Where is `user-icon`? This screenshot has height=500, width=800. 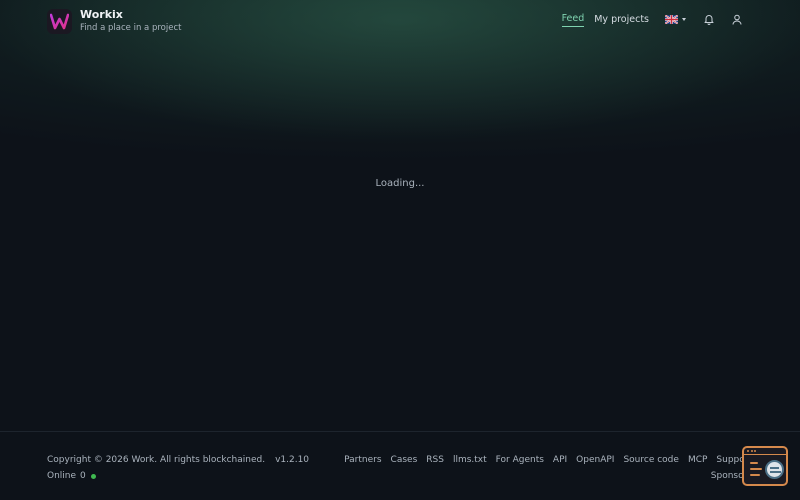
user-icon is located at coordinates (737, 19).